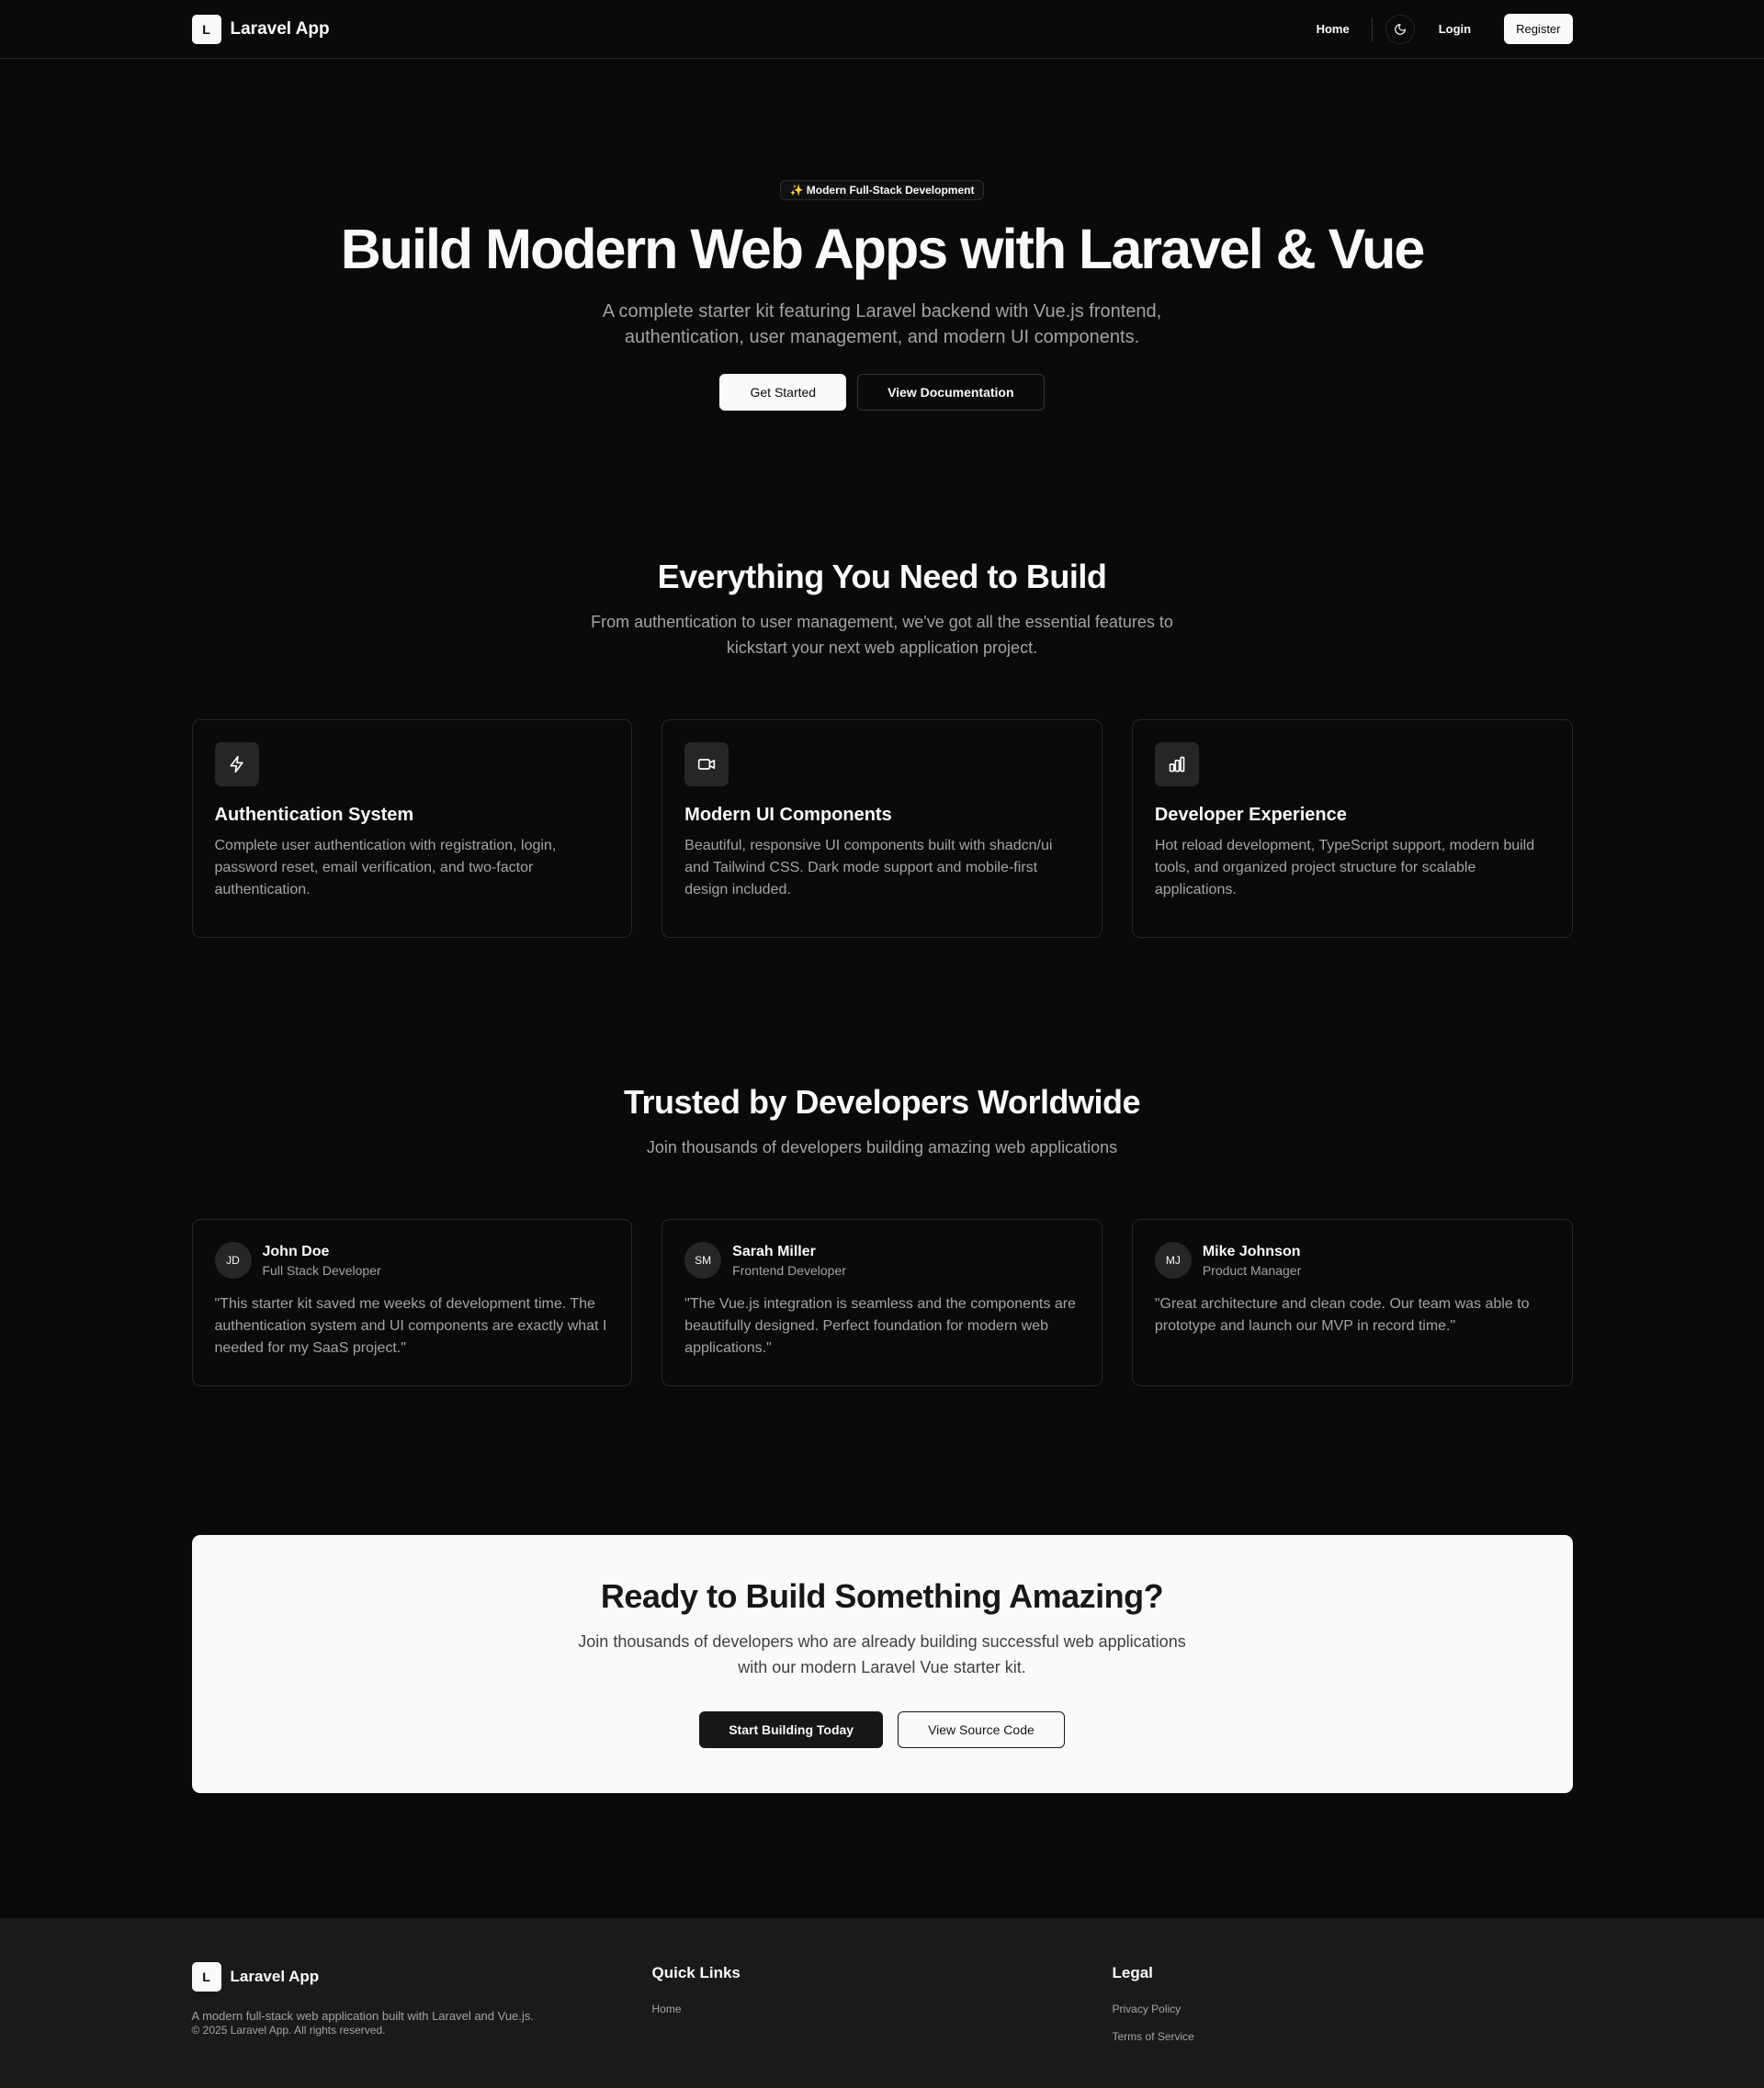 This screenshot has width=1764, height=2088. I want to click on footer-brand-link: L Laravel App, so click(421, 1977).